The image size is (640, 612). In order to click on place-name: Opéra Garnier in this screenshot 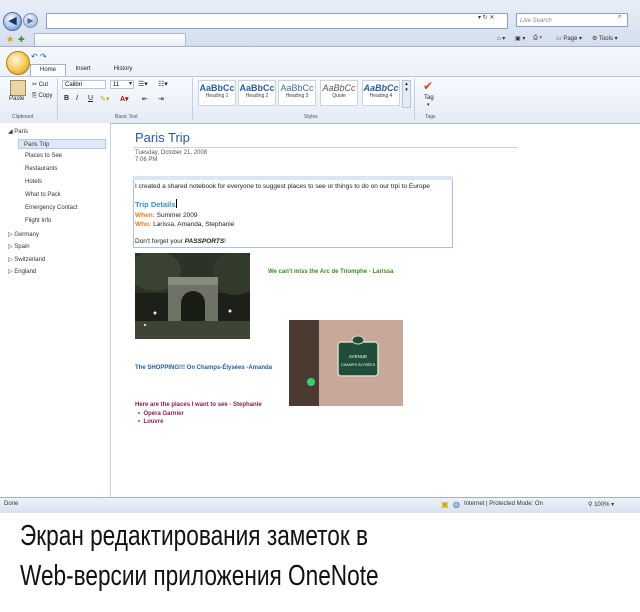, I will do `click(163, 414)`.